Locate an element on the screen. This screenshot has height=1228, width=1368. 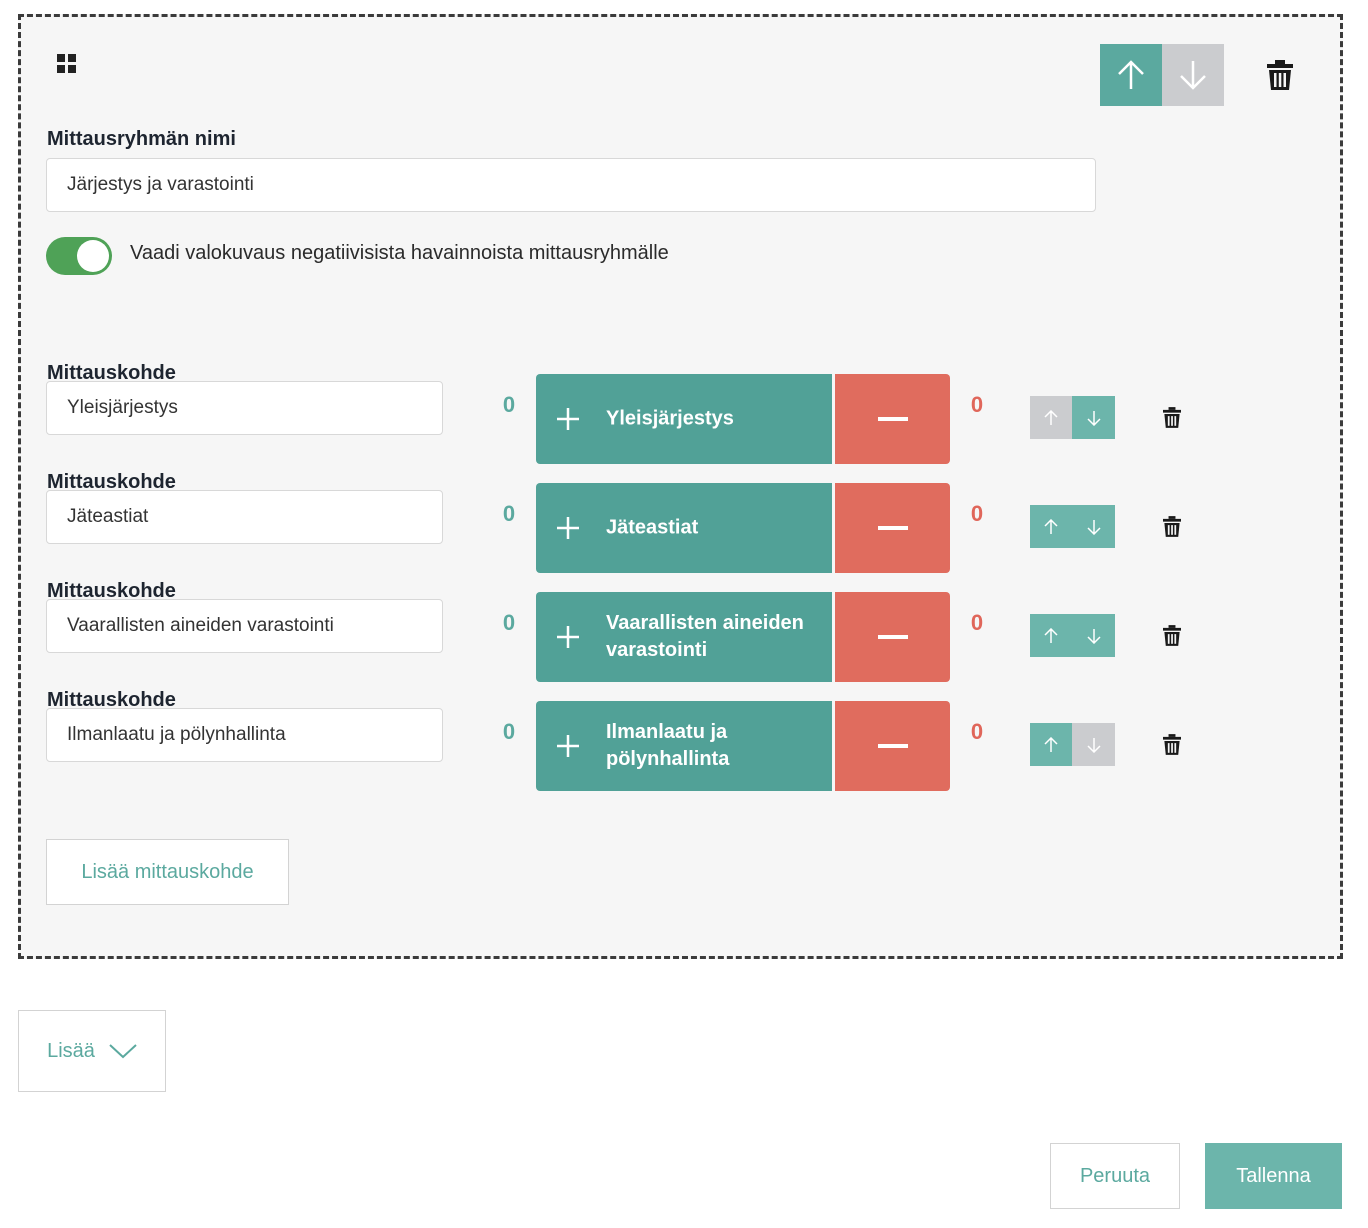
add-dropdown-button: Lisää is located at coordinates (92, 1051).